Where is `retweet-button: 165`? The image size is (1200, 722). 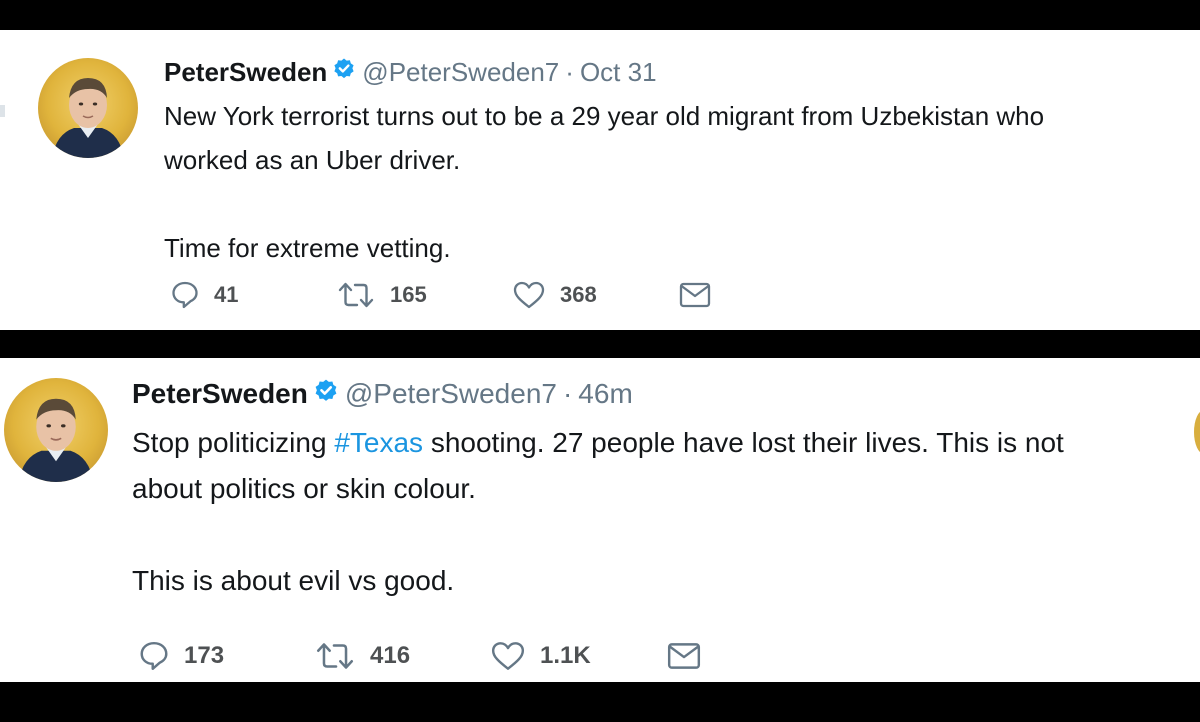 retweet-button: 165 is located at coordinates (424, 295).